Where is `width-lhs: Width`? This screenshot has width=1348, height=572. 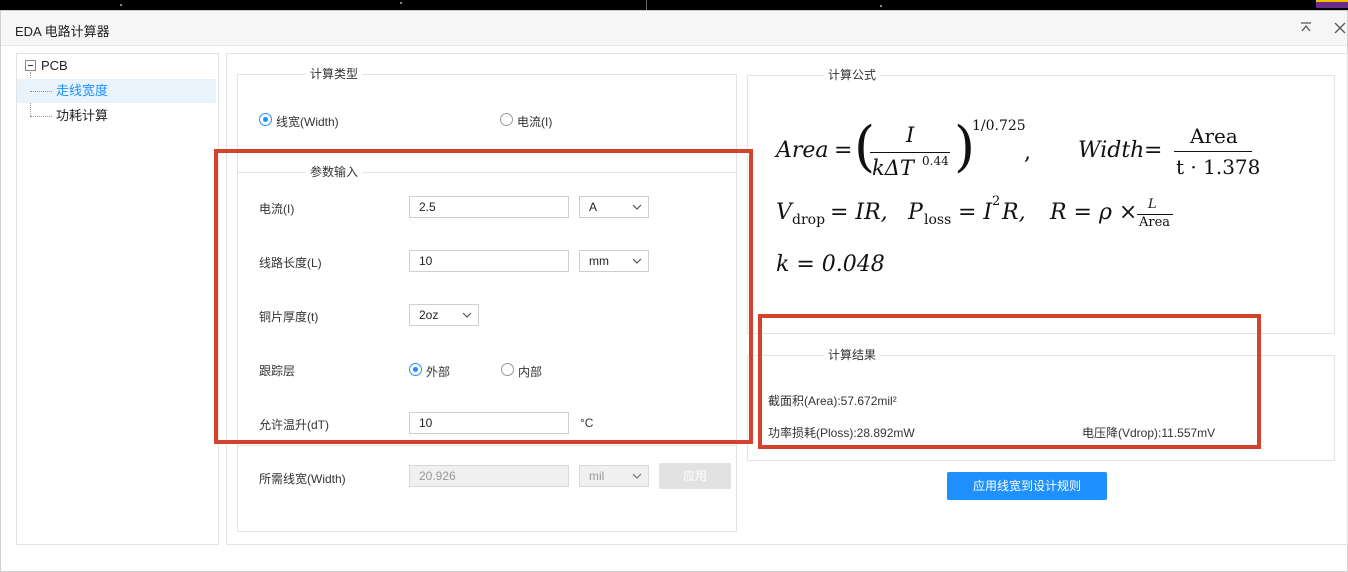
width-lhs: Width is located at coordinates (1111, 150).